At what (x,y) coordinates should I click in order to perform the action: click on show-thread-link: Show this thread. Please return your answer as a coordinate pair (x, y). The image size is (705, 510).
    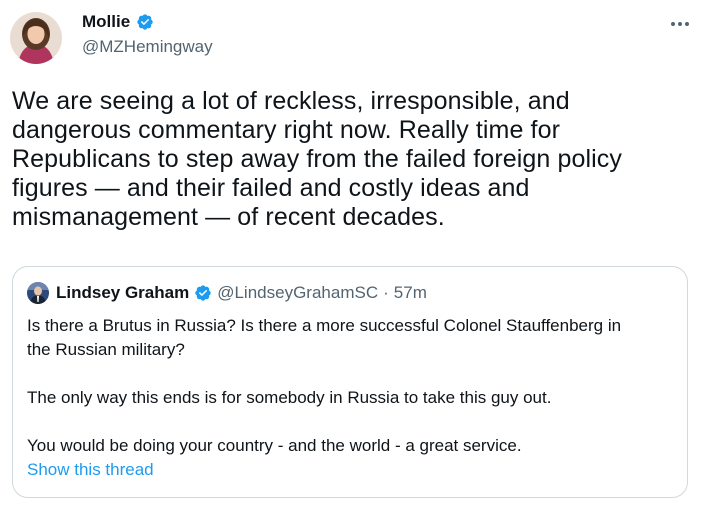
    Looking at the image, I should click on (90, 470).